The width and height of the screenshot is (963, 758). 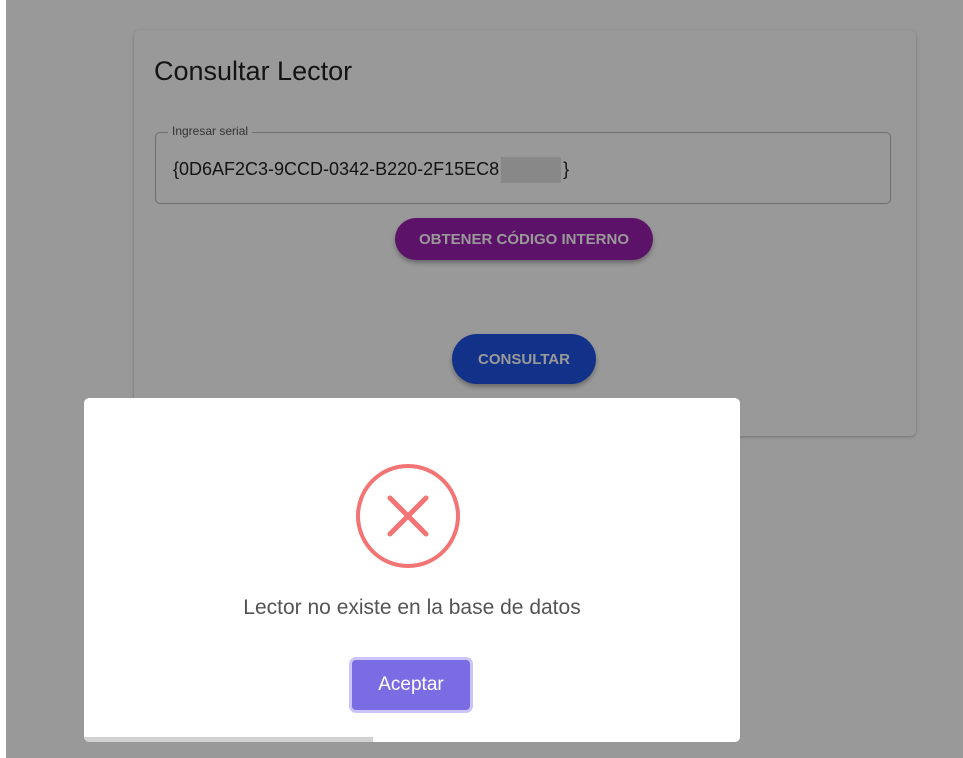 I want to click on dialog-timer-progress-bar, so click(x=228, y=739).